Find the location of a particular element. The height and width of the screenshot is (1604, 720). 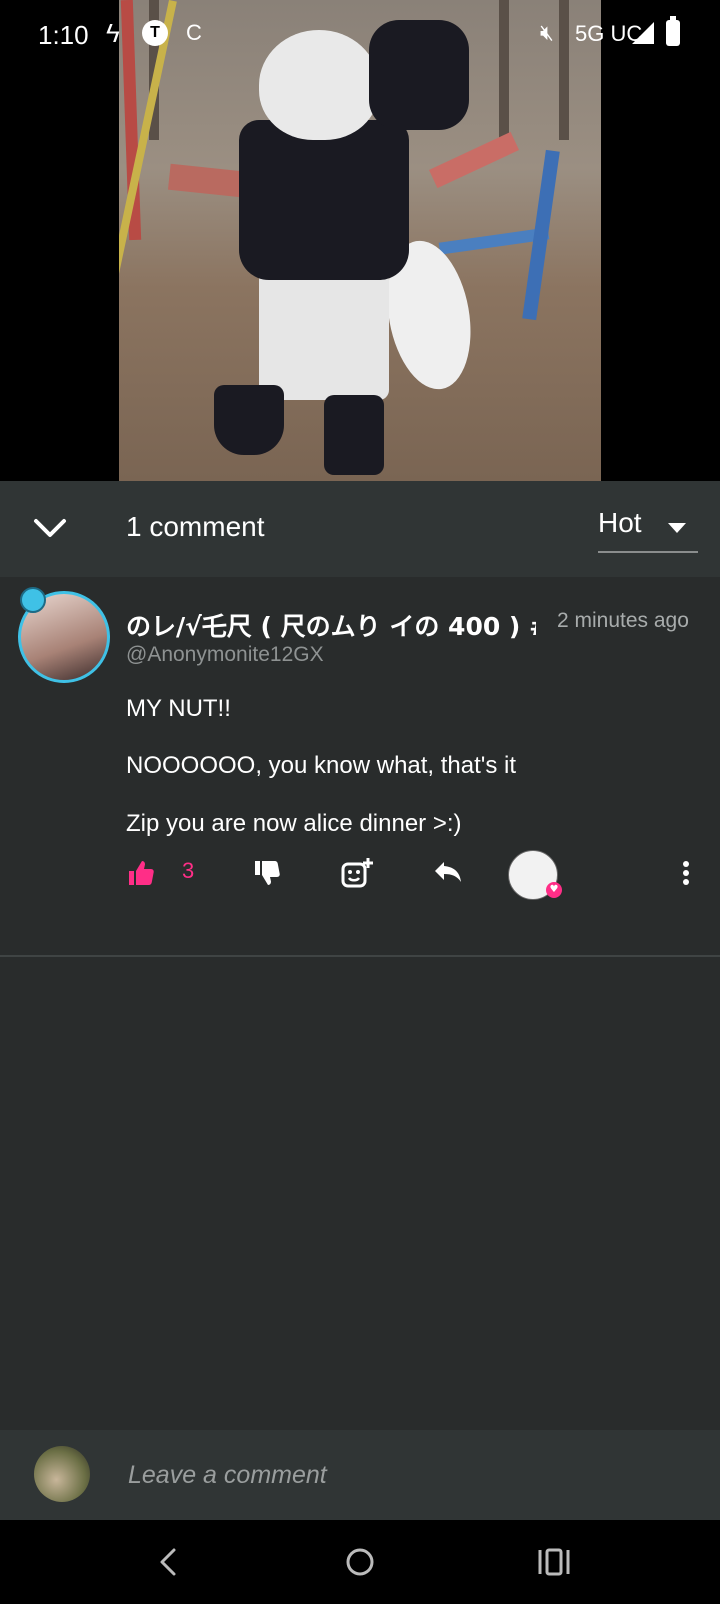

comment-input is located at coordinates (408, 1475).